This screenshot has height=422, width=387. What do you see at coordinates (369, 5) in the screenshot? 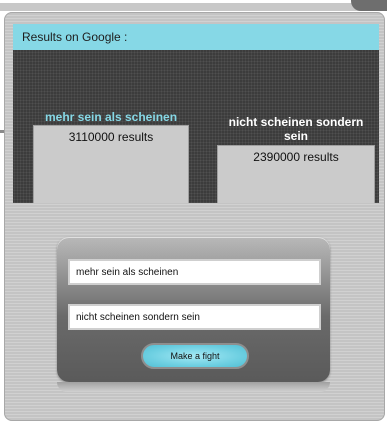
I see `window-tab` at bounding box center [369, 5].